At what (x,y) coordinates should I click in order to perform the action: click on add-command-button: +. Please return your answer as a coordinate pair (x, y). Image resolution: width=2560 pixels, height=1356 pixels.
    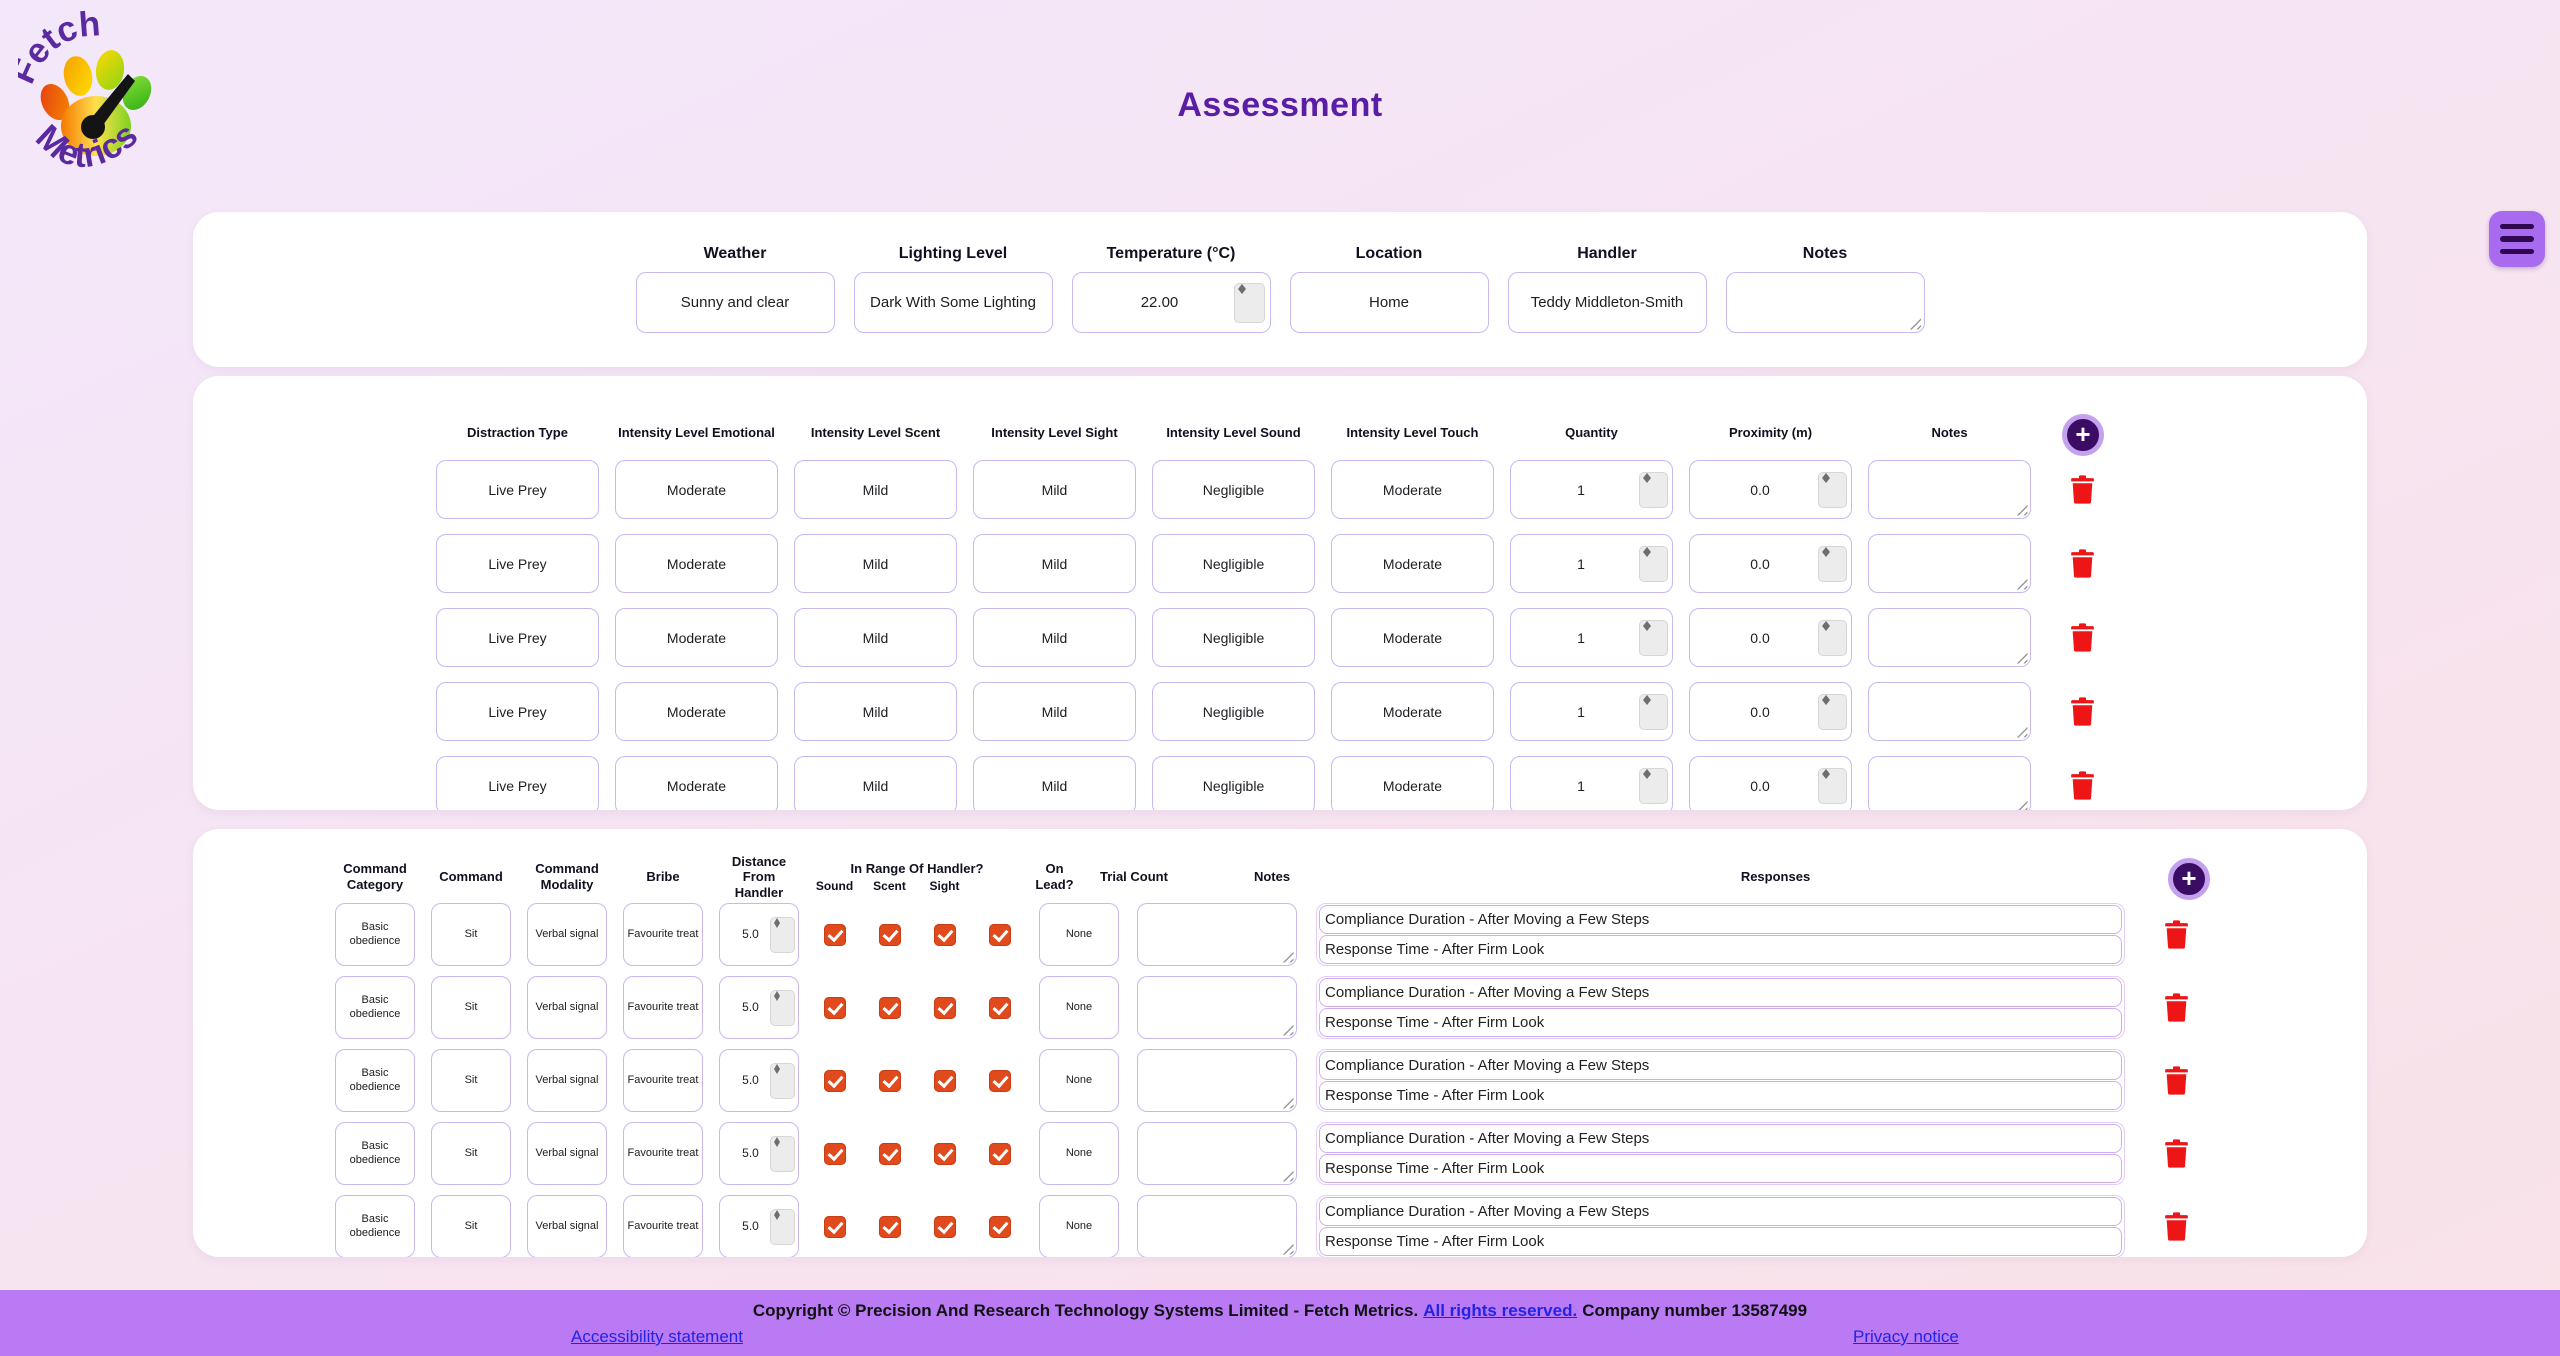
    Looking at the image, I should click on (2189, 879).